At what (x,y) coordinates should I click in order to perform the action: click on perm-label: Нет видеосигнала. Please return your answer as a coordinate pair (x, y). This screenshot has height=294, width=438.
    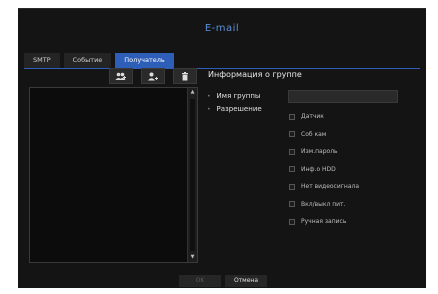
    Looking at the image, I should click on (330, 186).